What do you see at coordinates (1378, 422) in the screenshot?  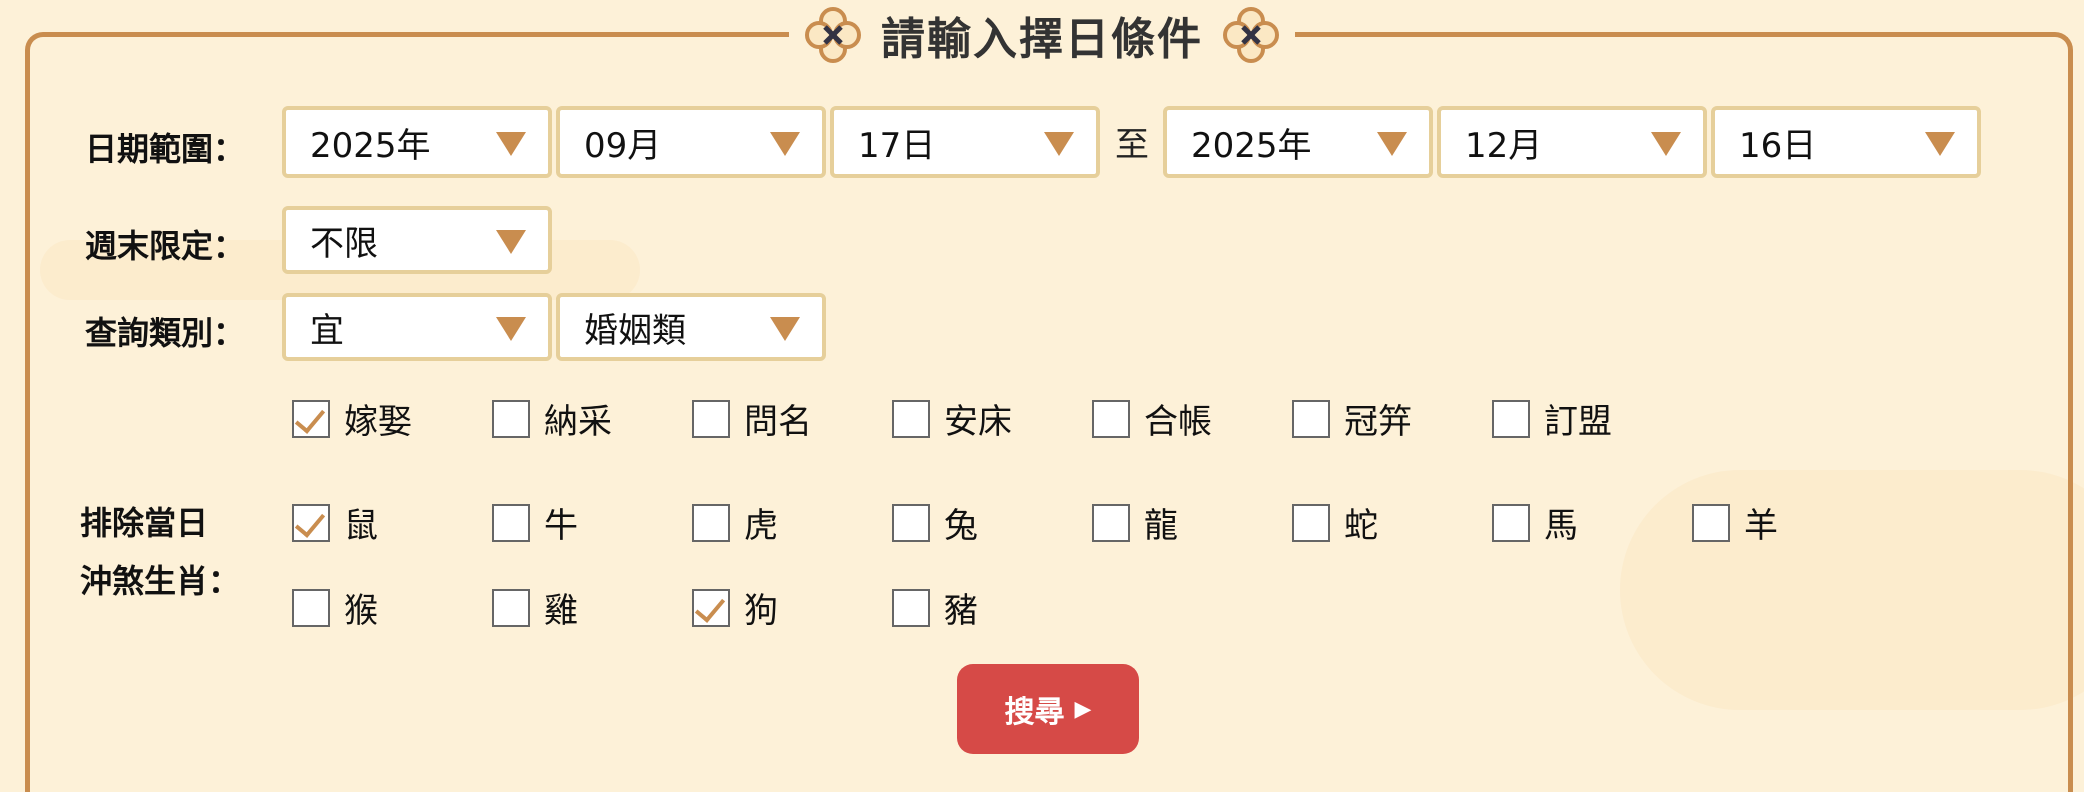 I see `activity-label: 冠笄` at bounding box center [1378, 422].